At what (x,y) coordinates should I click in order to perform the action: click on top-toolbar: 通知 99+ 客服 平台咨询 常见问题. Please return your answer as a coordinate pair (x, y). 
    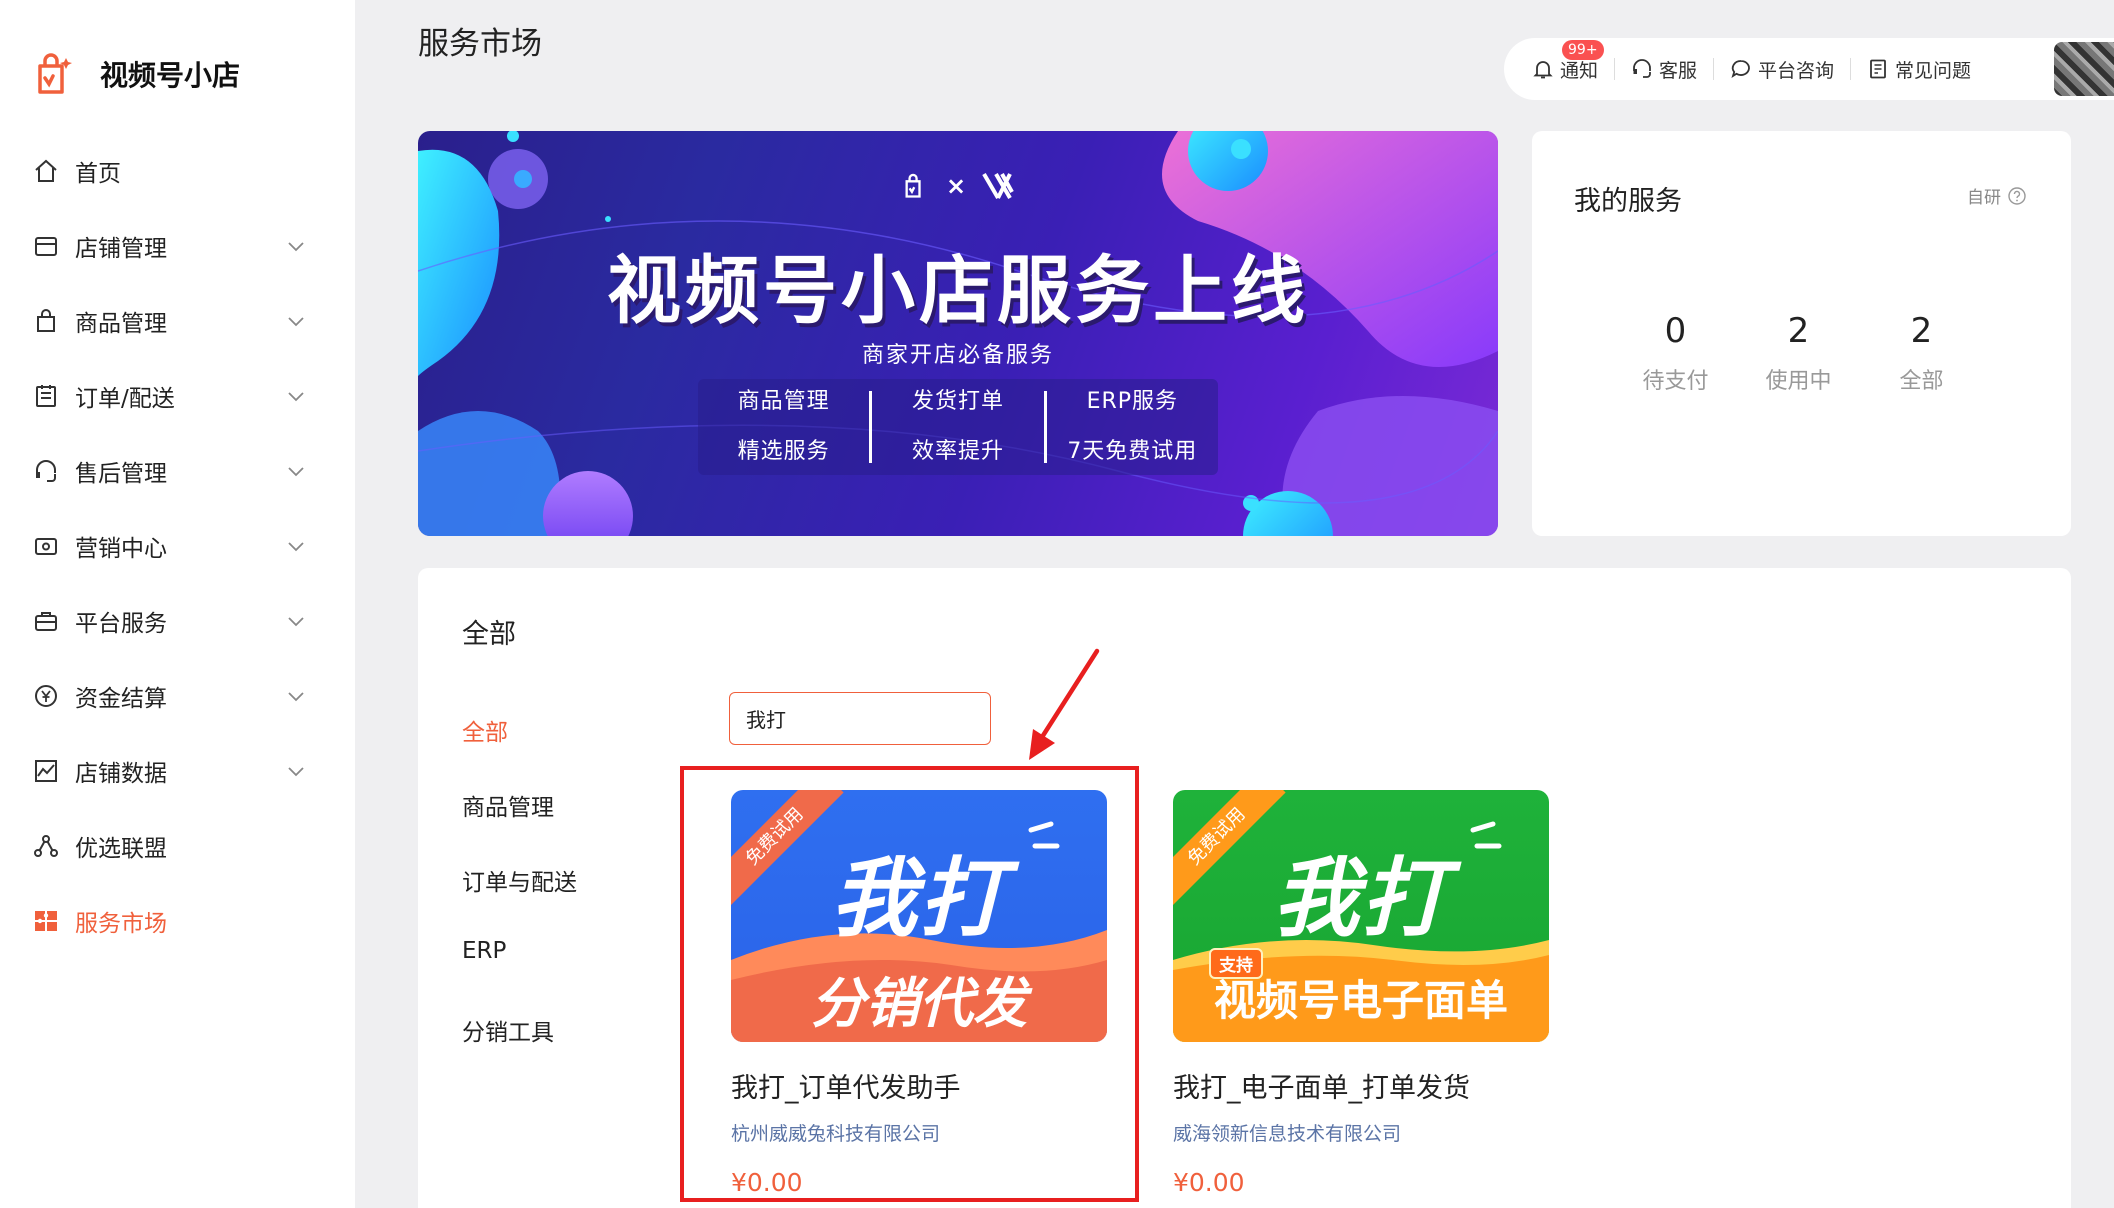
    Looking at the image, I should click on (1809, 69).